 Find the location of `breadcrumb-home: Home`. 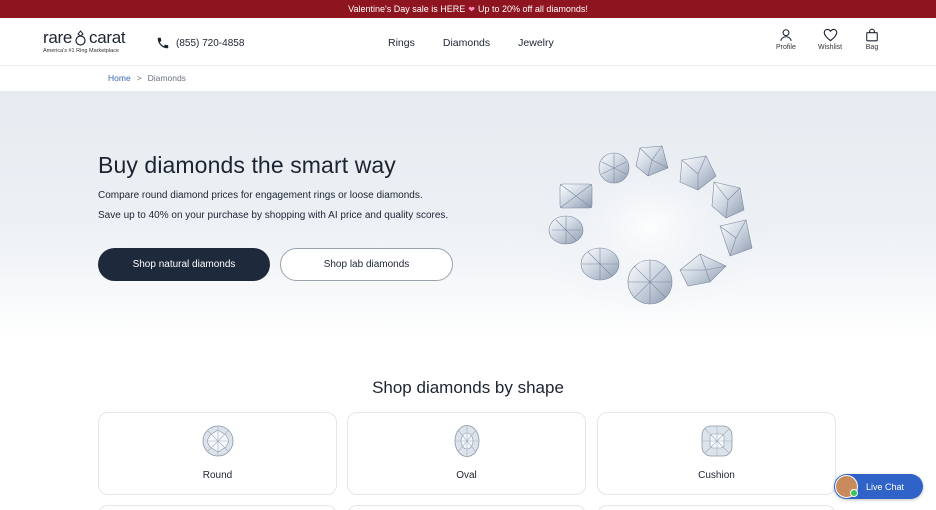

breadcrumb-home: Home is located at coordinates (119, 78).